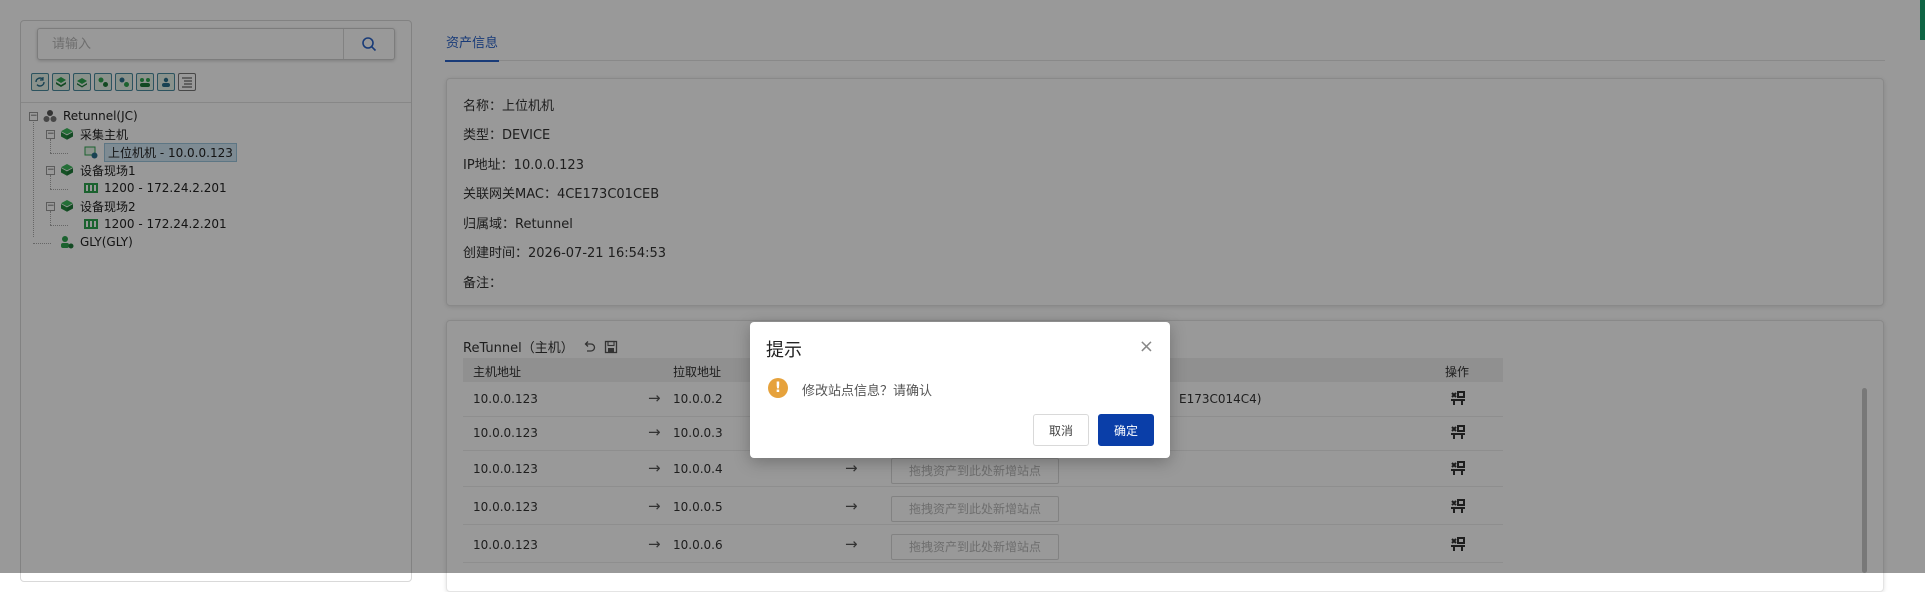 The width and height of the screenshot is (1925, 592). What do you see at coordinates (960, 390) in the screenshot?
I see `confirm-dialog: 提示 × ! 修改站点信息？请确认 取消 确定` at bounding box center [960, 390].